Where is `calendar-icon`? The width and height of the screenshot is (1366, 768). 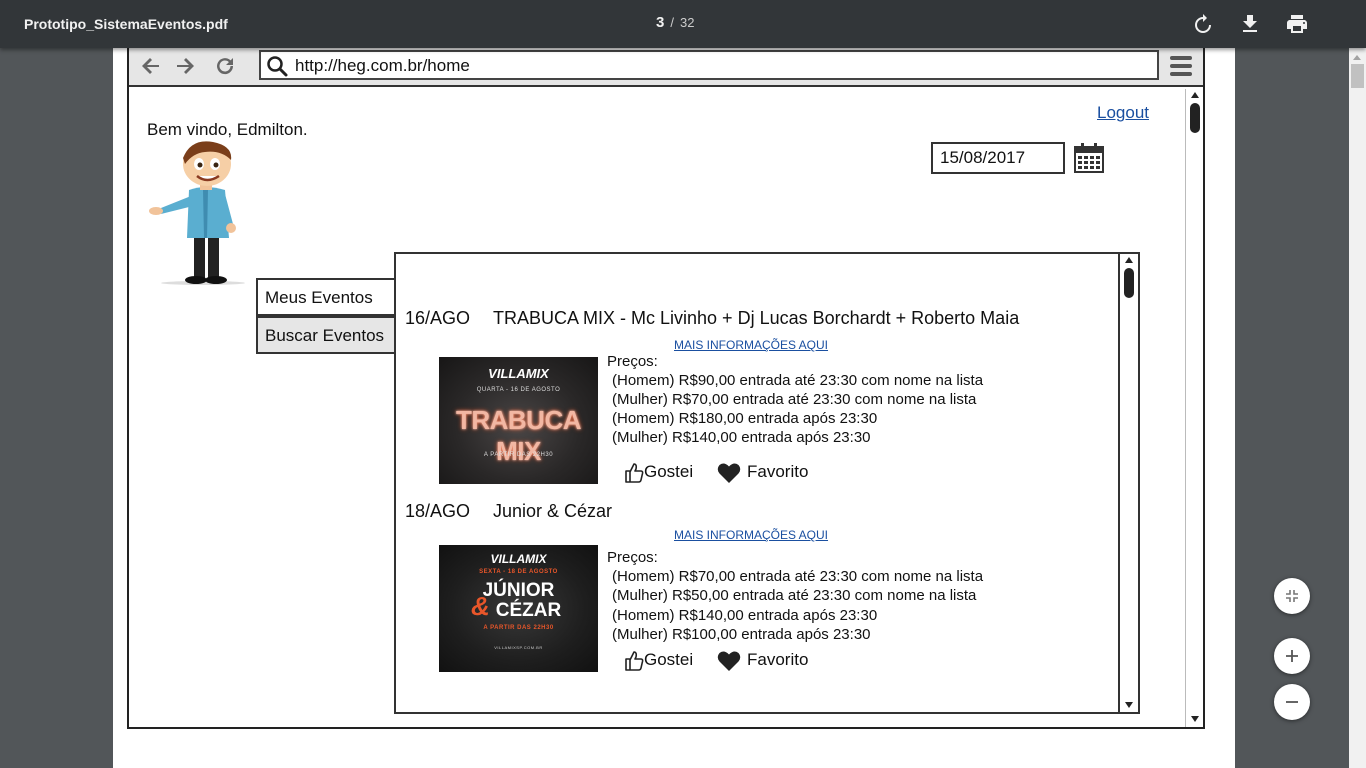 calendar-icon is located at coordinates (1089, 158).